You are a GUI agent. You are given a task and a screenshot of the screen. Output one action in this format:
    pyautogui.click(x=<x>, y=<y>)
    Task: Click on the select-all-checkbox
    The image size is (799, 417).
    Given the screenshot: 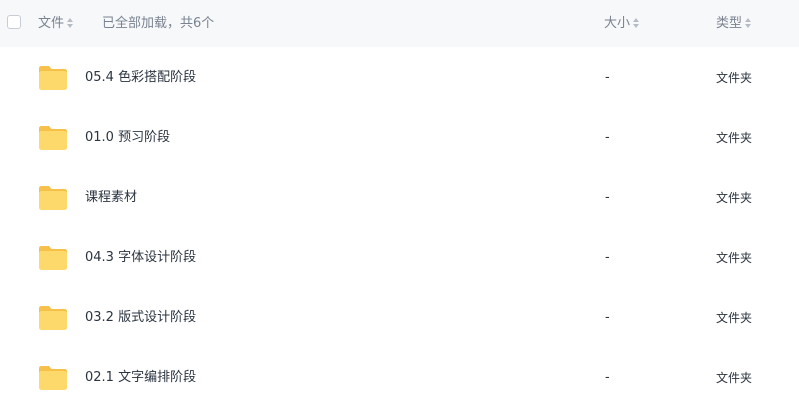 What is the action you would take?
    pyautogui.click(x=14, y=22)
    